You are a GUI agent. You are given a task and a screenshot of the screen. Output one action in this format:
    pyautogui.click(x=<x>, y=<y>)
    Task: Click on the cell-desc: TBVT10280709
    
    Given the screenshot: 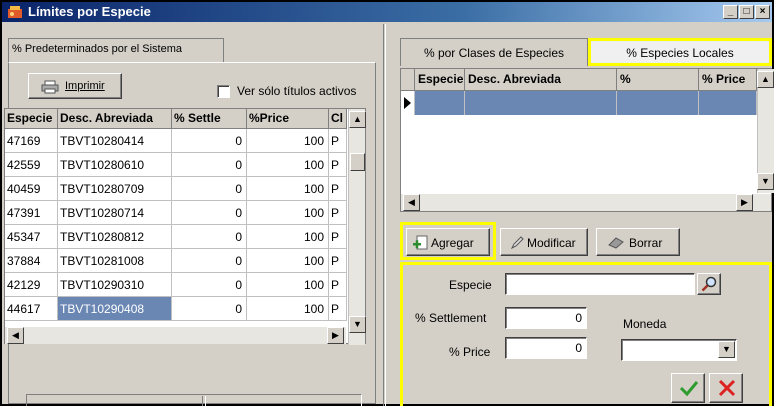 What is the action you would take?
    pyautogui.click(x=115, y=189)
    